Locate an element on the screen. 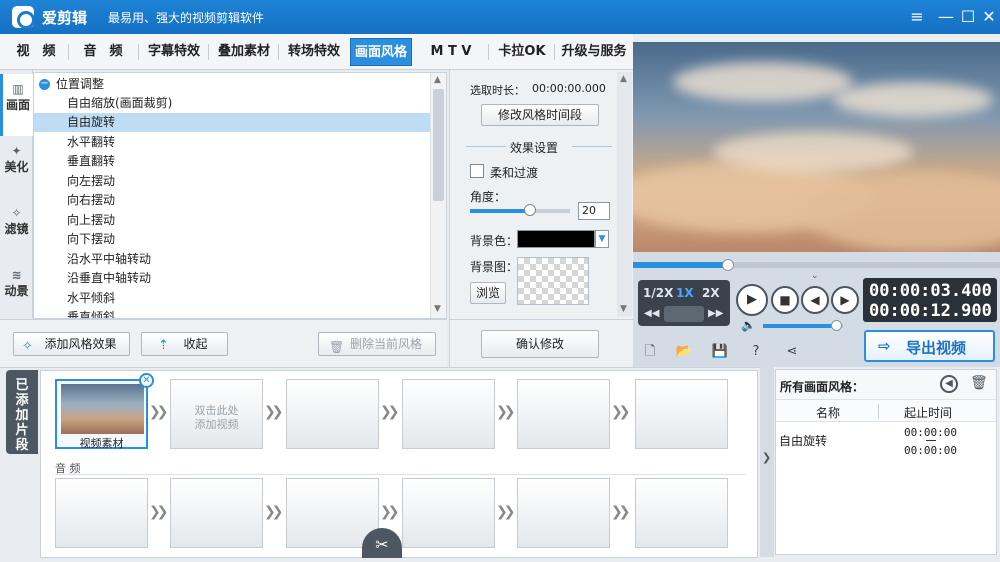 The width and height of the screenshot is (1000, 562). play-icon: ▶ is located at coordinates (752, 300).